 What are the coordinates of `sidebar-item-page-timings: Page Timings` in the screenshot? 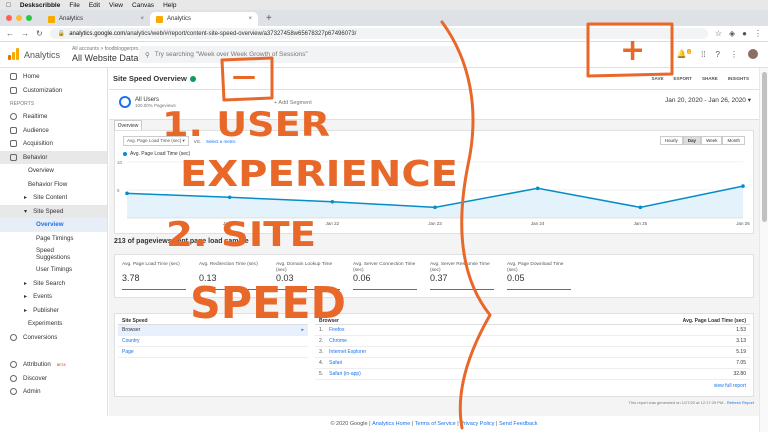 It's located at (53, 239).